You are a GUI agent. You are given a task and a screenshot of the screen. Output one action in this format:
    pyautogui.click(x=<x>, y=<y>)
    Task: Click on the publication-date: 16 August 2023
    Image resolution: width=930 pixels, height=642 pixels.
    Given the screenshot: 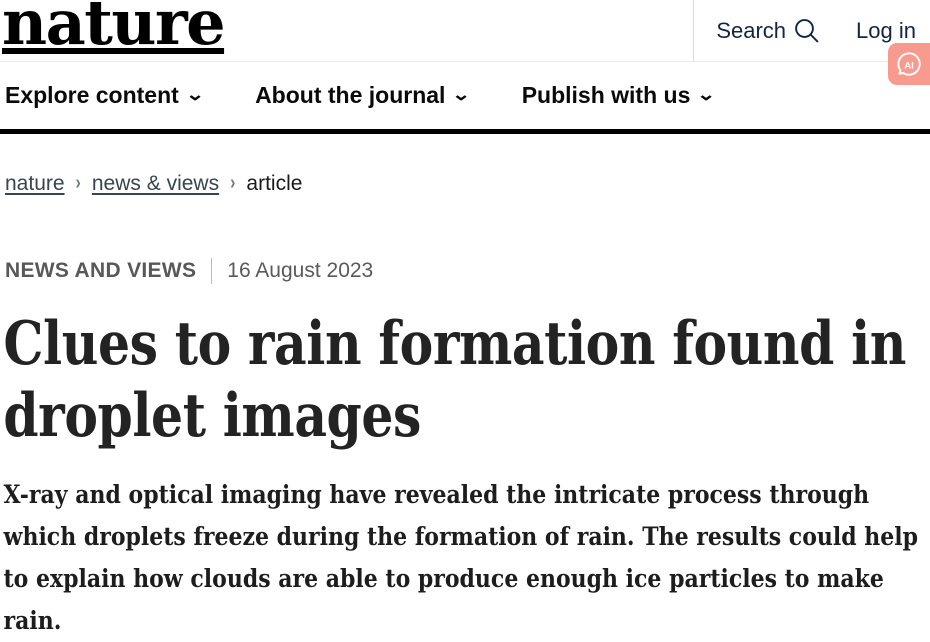 What is the action you would take?
    pyautogui.click(x=300, y=270)
    